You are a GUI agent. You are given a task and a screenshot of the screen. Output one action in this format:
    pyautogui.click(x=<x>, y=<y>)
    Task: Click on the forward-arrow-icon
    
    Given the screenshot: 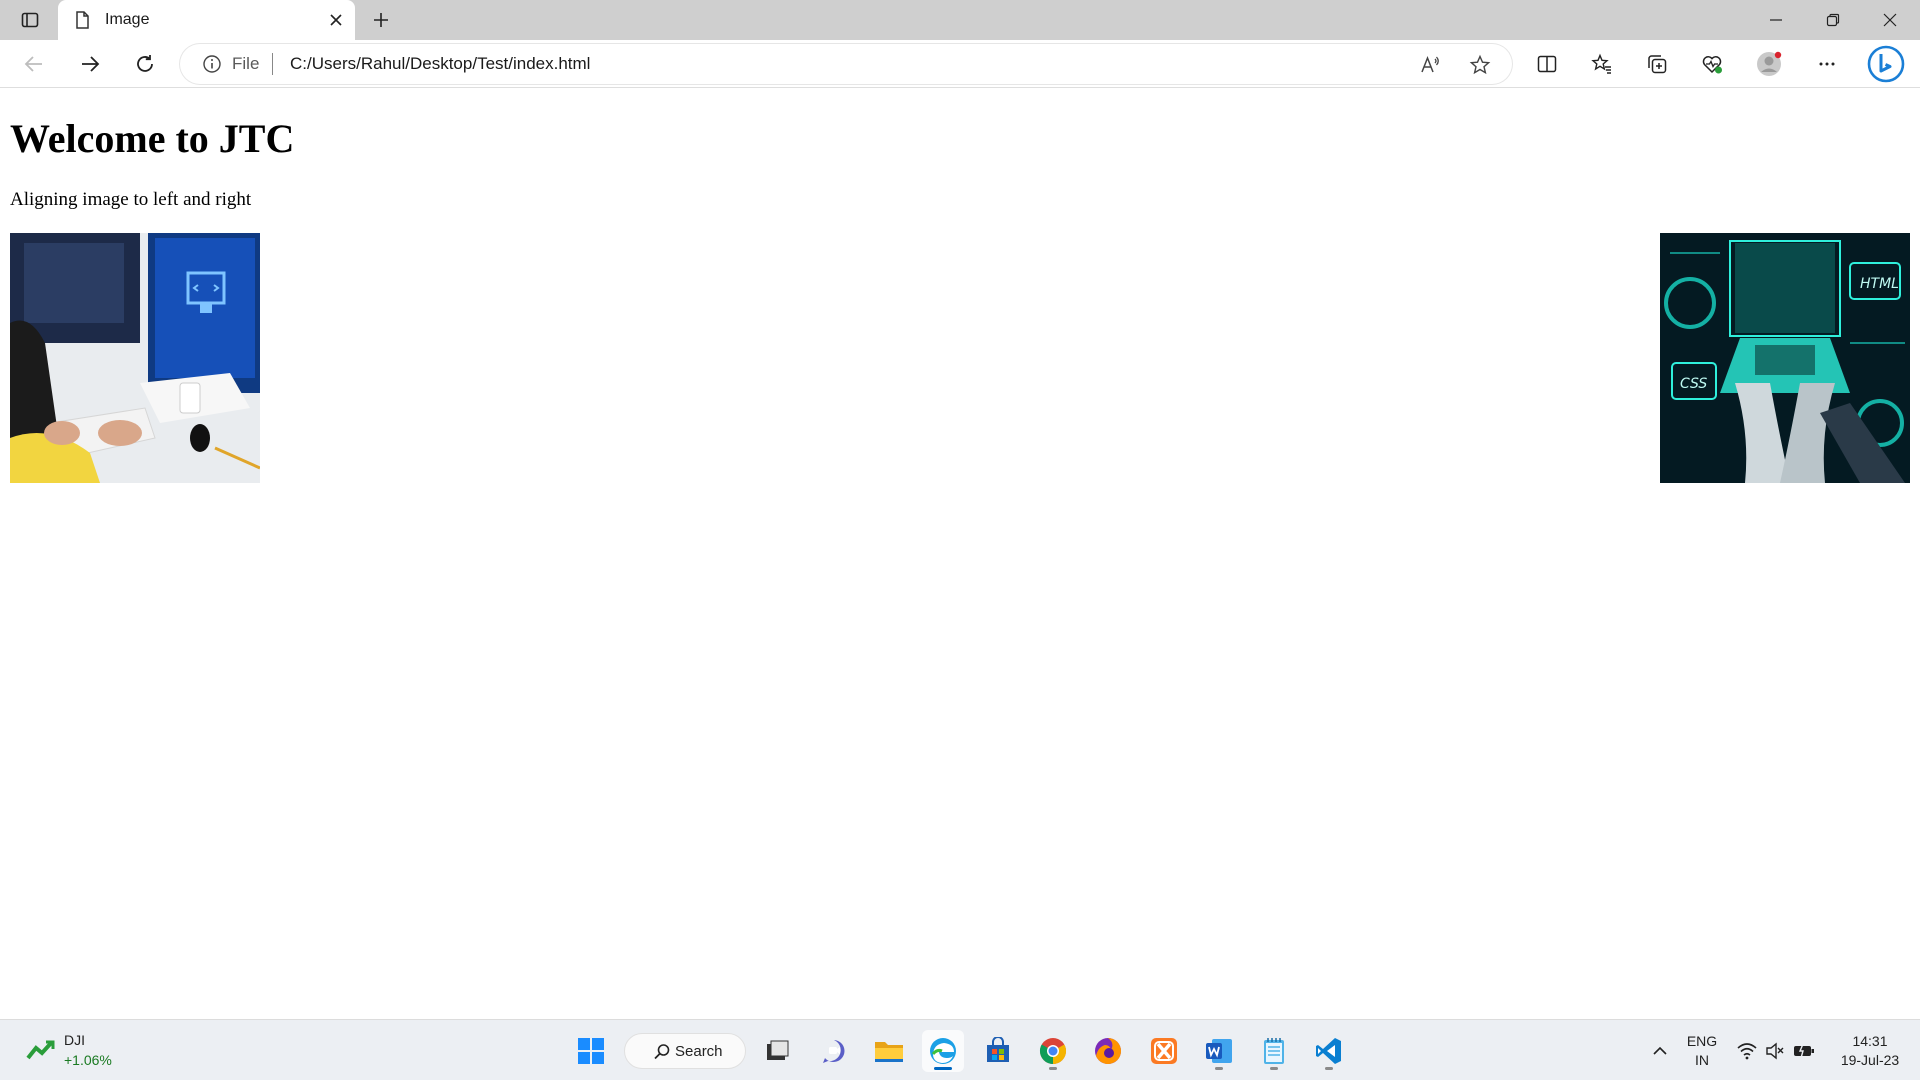 What is the action you would take?
    pyautogui.click(x=91, y=64)
    